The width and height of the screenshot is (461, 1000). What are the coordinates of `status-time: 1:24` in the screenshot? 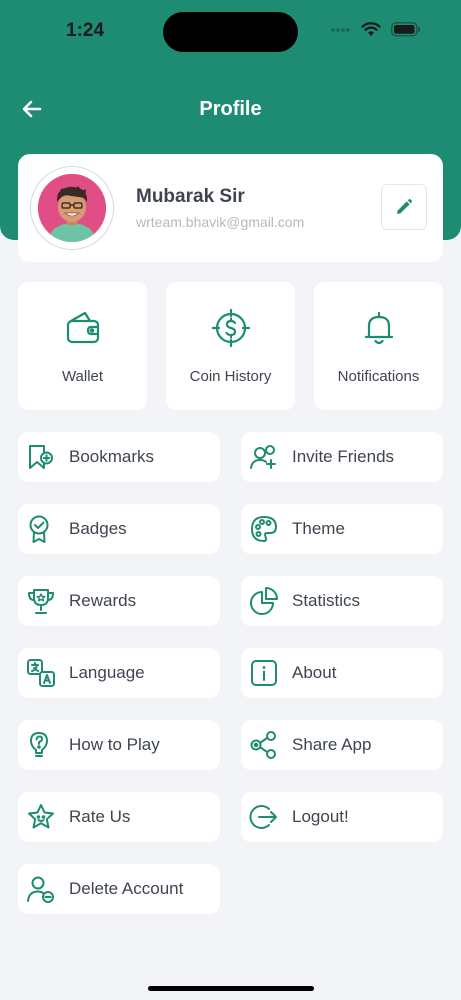 It's located at (85, 30).